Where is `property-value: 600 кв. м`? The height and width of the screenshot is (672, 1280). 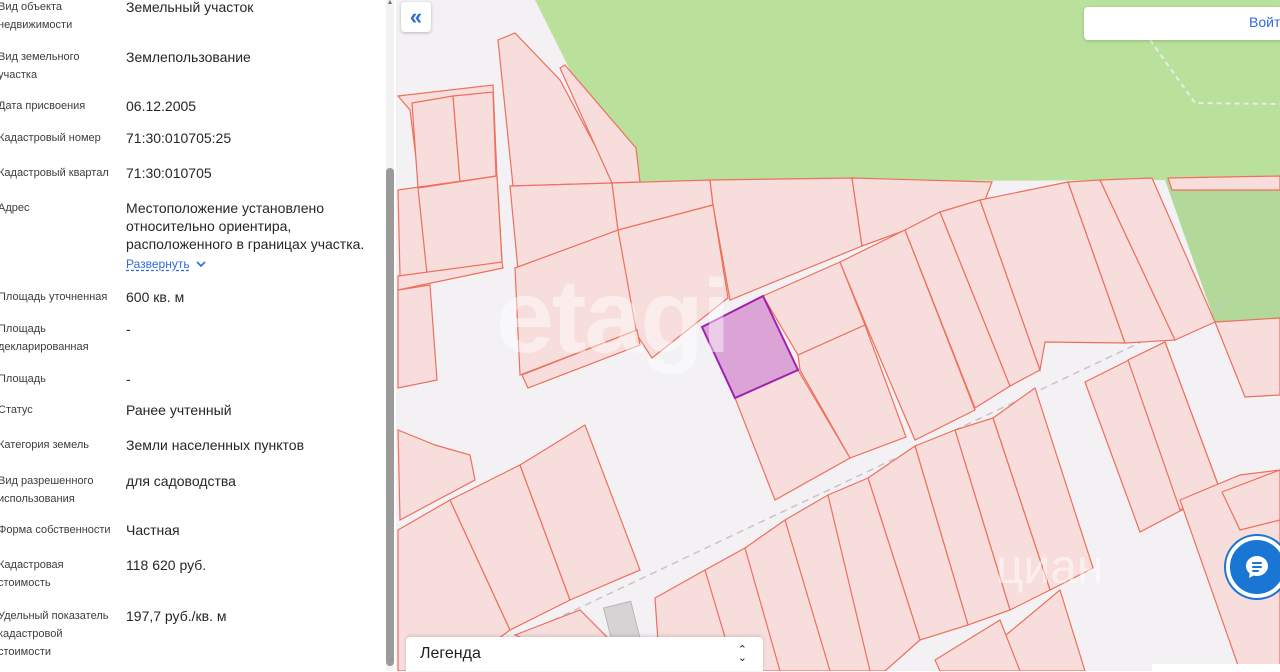 property-value: 600 кв. м is located at coordinates (155, 297).